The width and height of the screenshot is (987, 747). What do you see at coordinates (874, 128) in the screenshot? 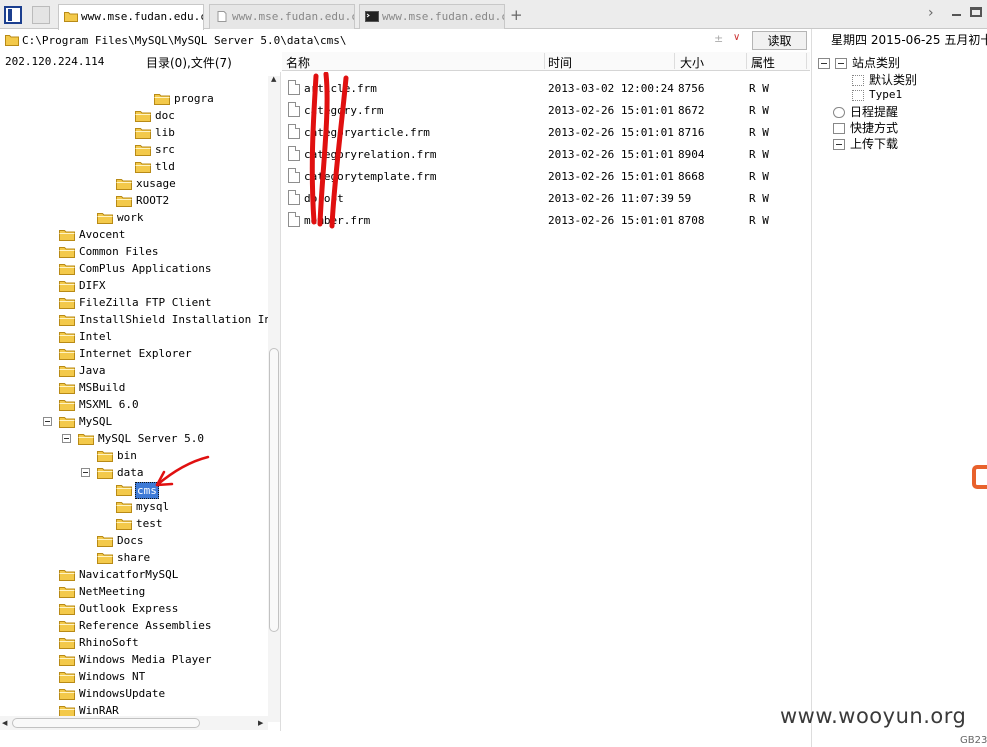
I see `shortcuts-label: 快捷方式` at bounding box center [874, 128].